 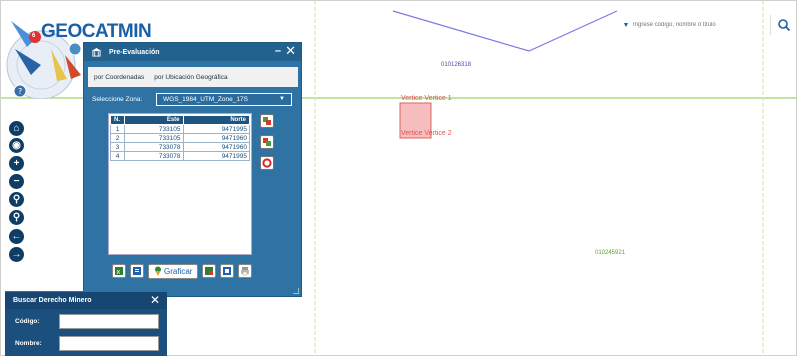 What do you see at coordinates (154, 120) in the screenshot?
I see `header-este: Este` at bounding box center [154, 120].